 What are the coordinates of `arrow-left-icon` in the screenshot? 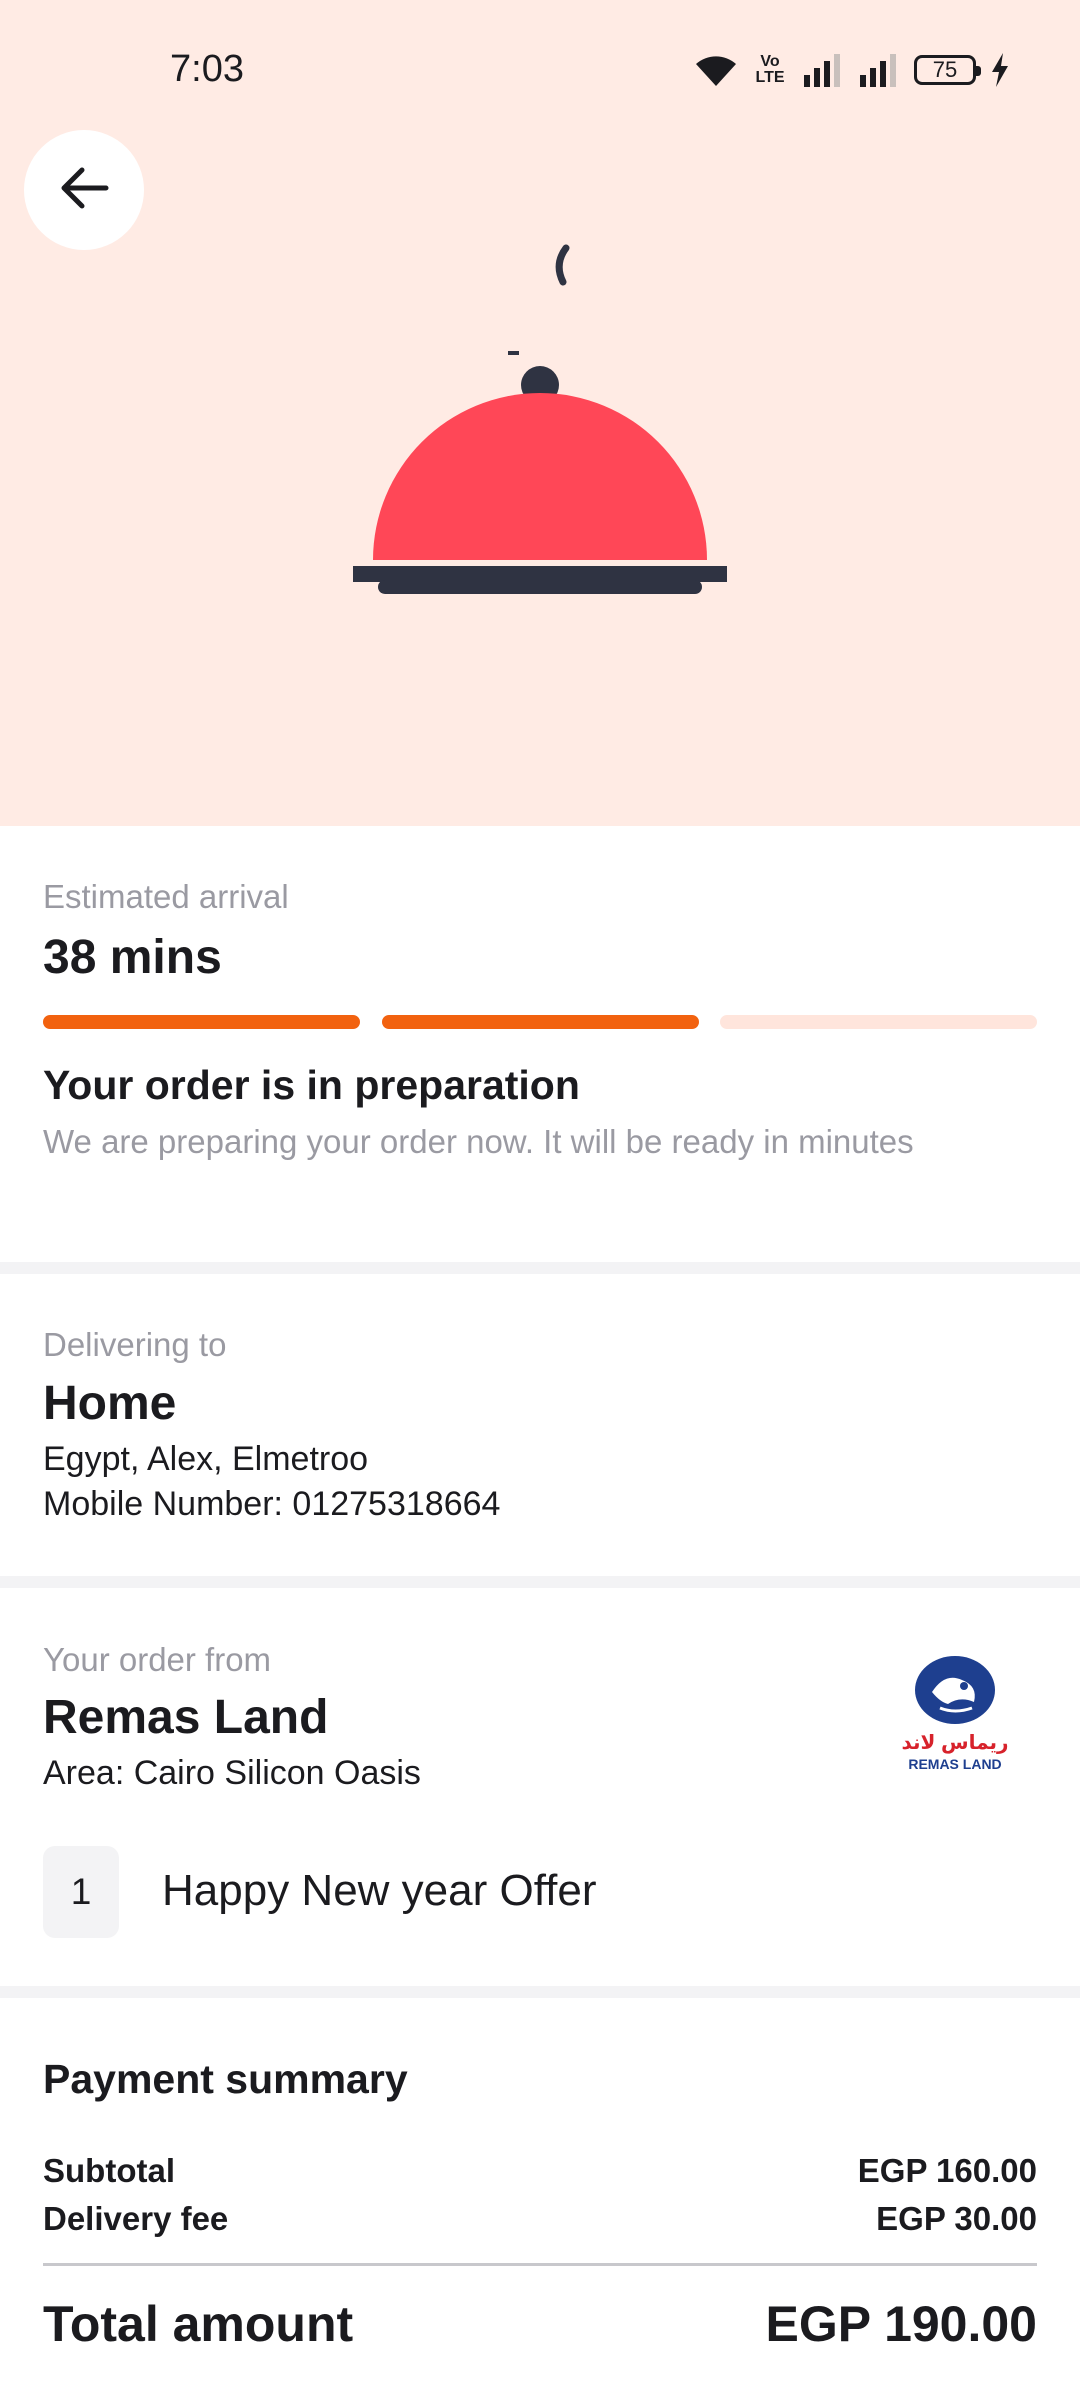 It's located at (84, 190).